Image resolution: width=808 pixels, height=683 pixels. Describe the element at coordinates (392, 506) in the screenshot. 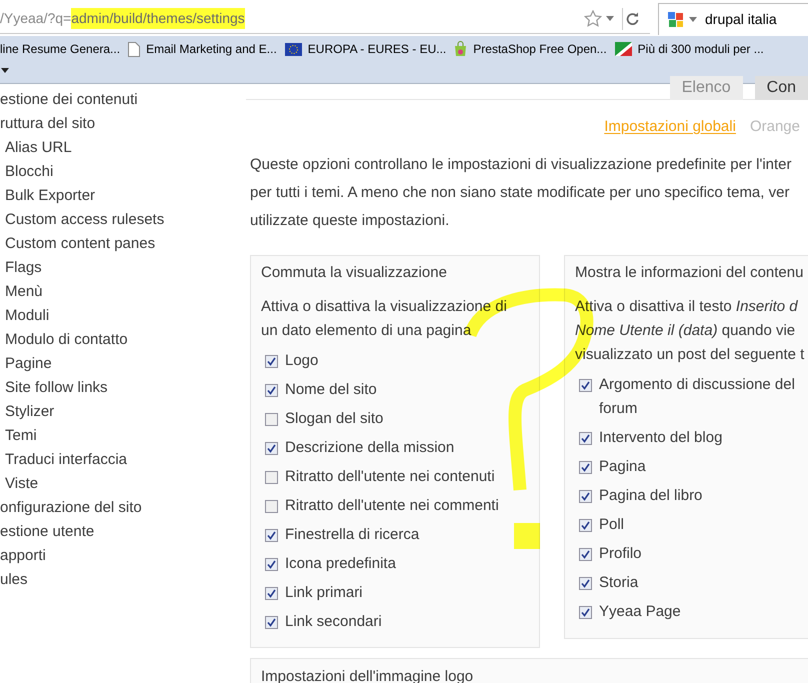

I see `option-label: Ritratto dell'utente nei commenti` at that location.